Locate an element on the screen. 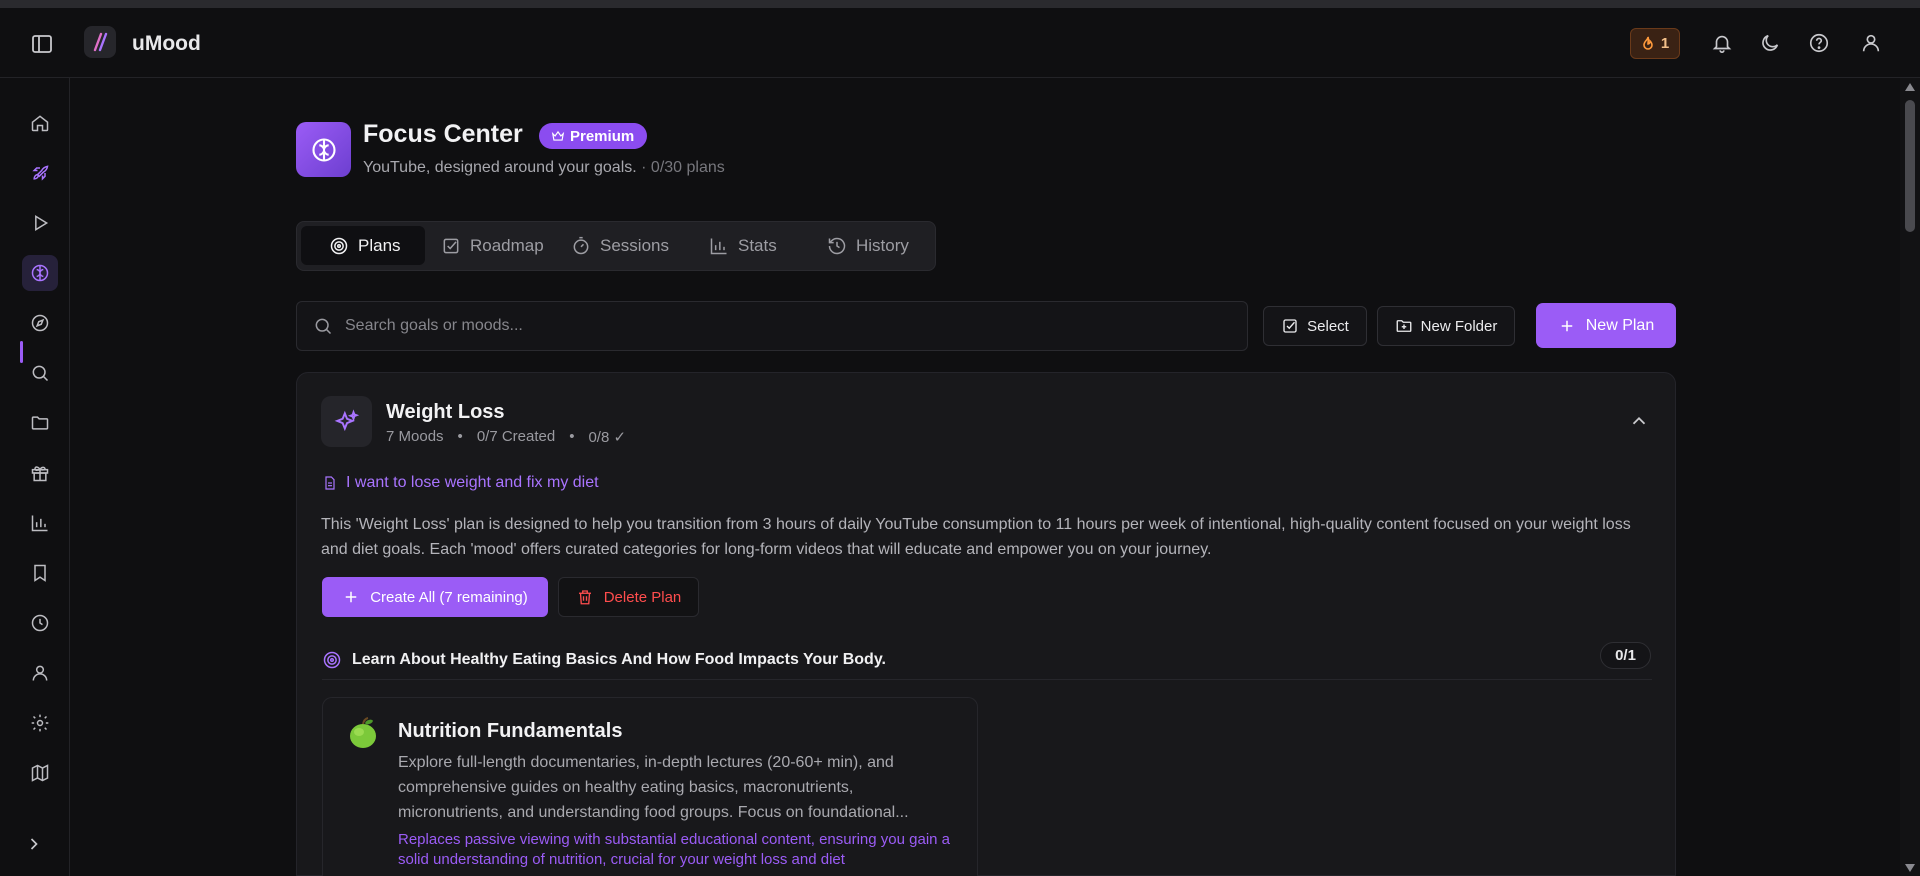 The image size is (1920, 876). sidebar-item-profile is located at coordinates (40, 673).